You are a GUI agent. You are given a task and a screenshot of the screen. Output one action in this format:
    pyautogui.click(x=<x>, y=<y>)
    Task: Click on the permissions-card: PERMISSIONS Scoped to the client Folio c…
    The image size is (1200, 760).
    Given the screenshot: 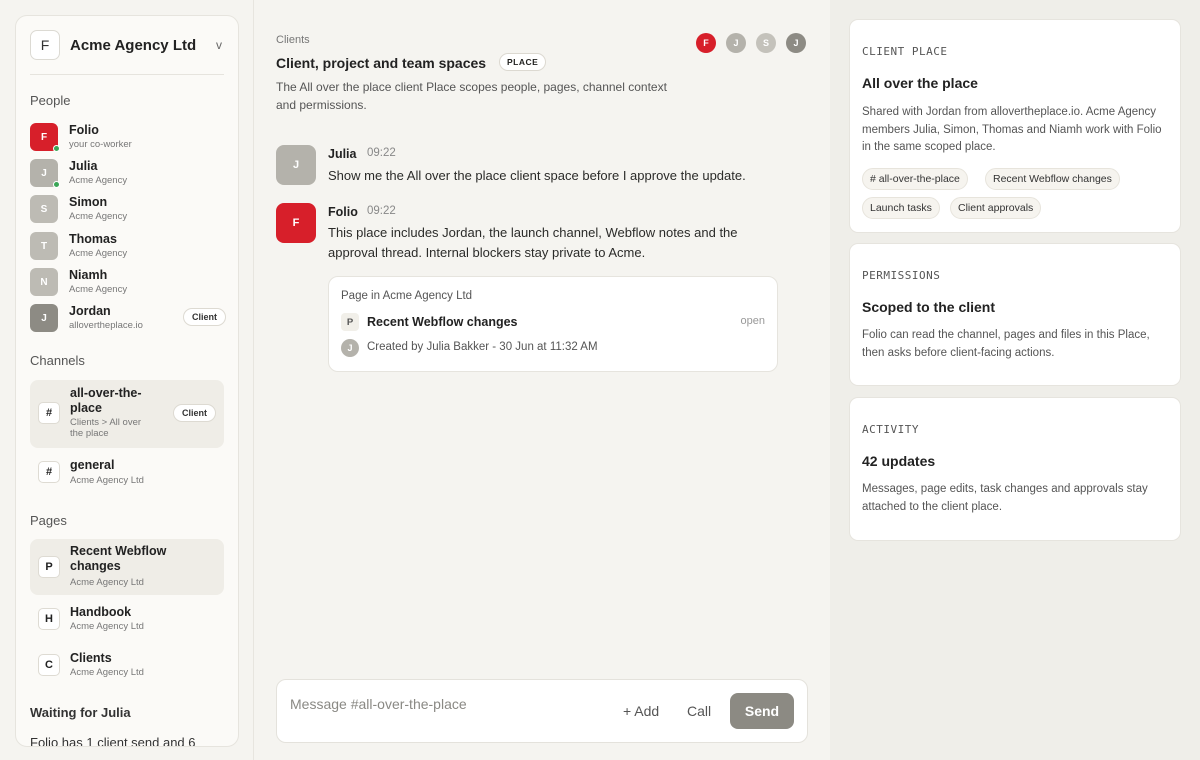 What is the action you would take?
    pyautogui.click(x=1015, y=314)
    